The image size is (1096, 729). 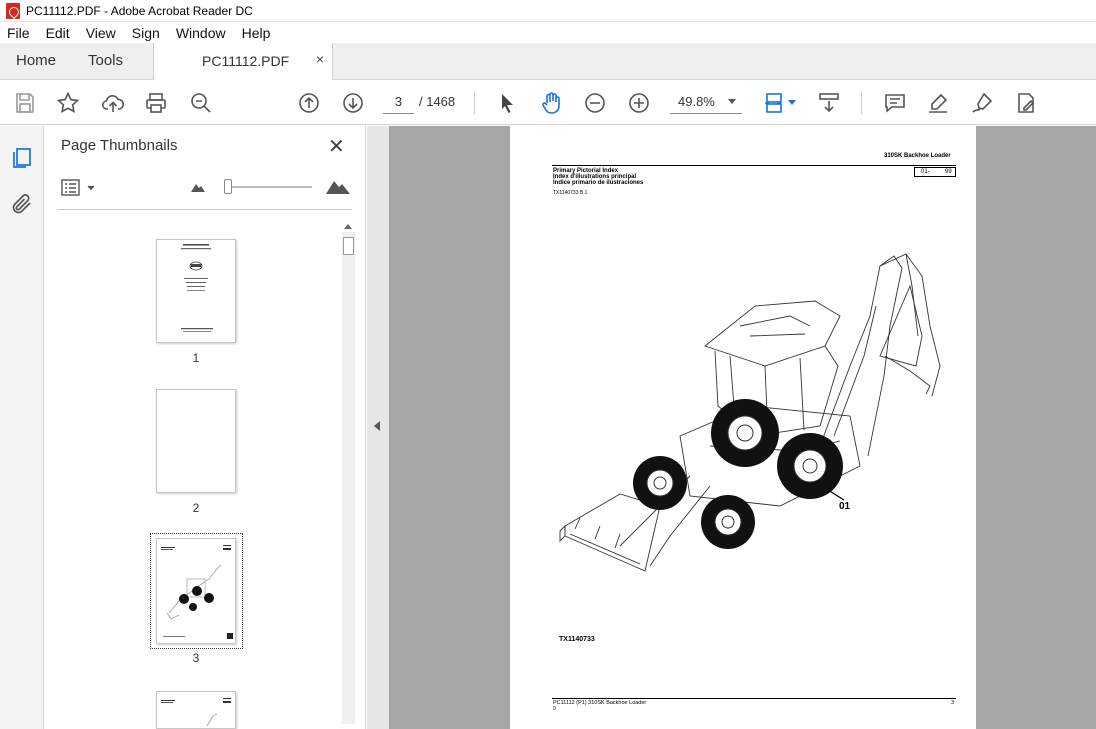 I want to click on menu-view: View, so click(x=101, y=33).